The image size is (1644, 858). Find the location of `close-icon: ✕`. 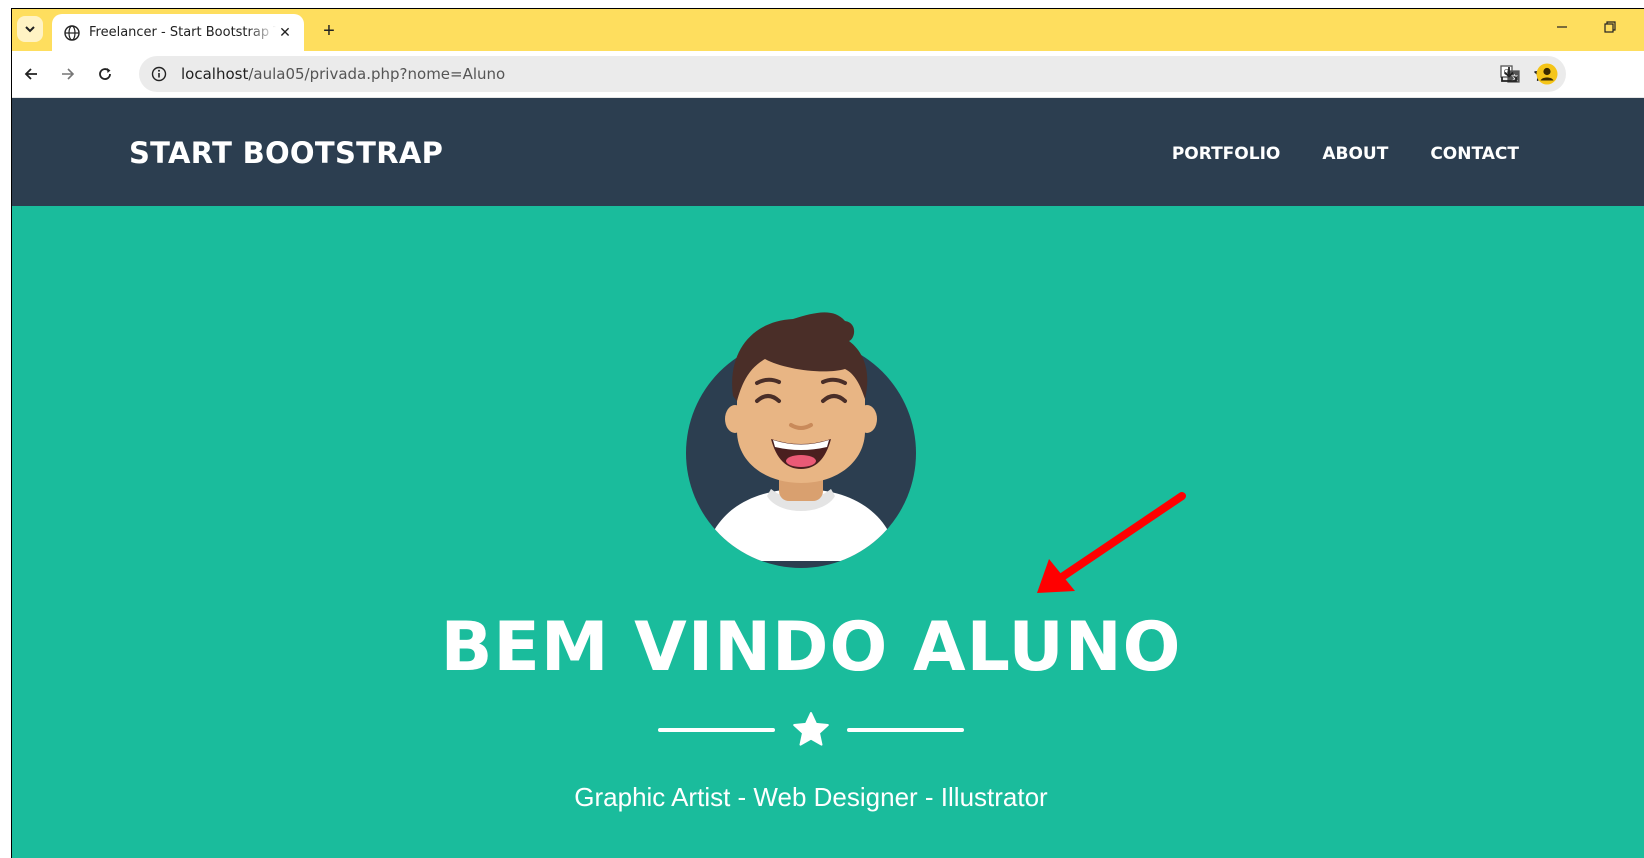

close-icon: ✕ is located at coordinates (285, 33).